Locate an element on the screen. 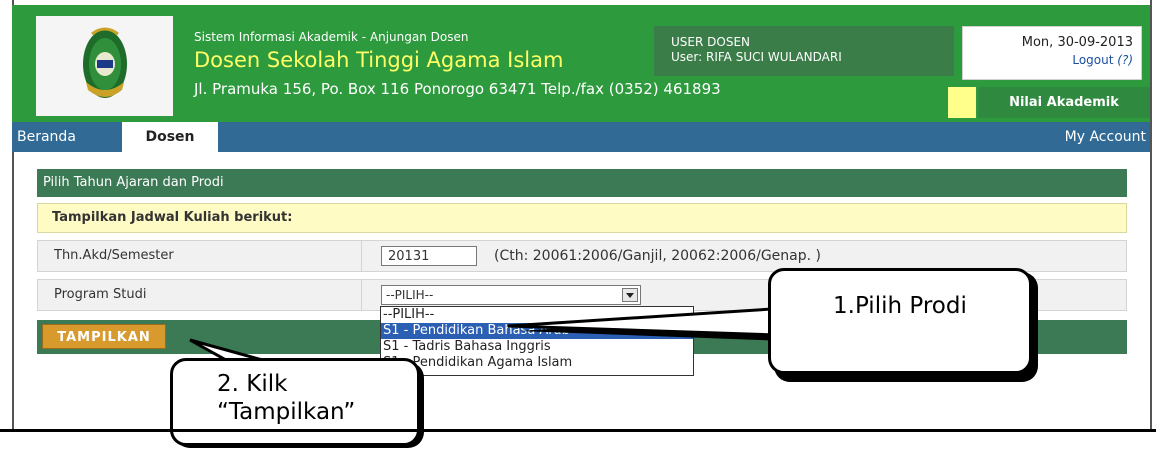  callout-step-2: 2. Kilk “Tampilkan” is located at coordinates (295, 402).